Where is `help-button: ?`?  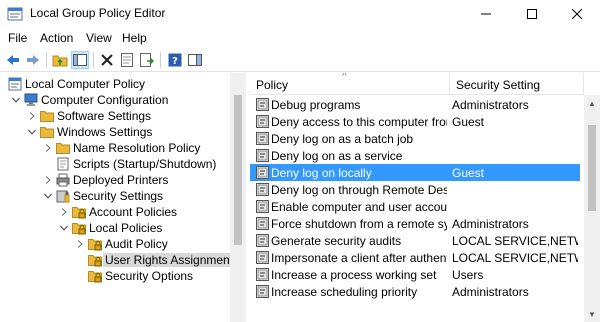
help-button: ? is located at coordinates (175, 60).